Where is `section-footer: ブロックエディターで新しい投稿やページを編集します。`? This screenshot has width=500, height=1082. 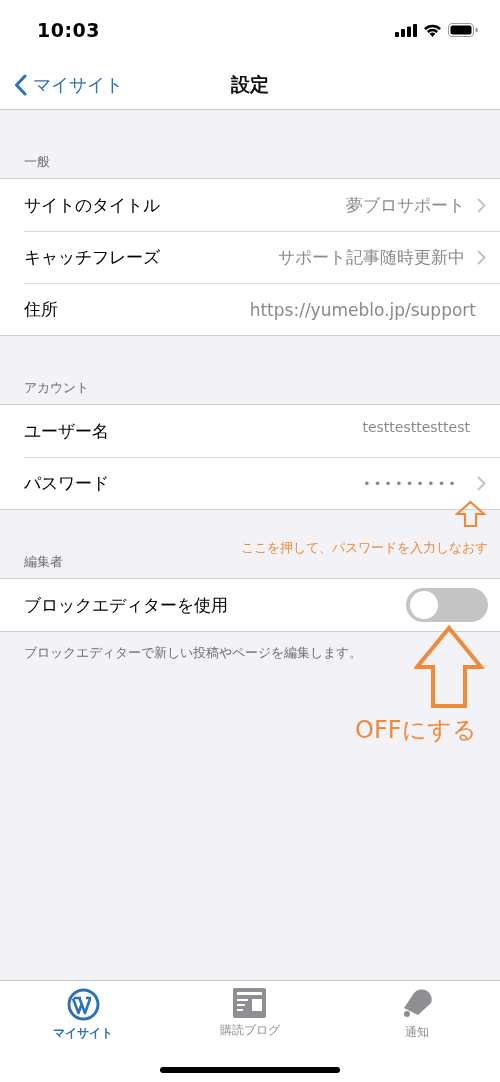
section-footer: ブロックエディターで新しい投稿やページを編集します。 is located at coordinates (250, 653).